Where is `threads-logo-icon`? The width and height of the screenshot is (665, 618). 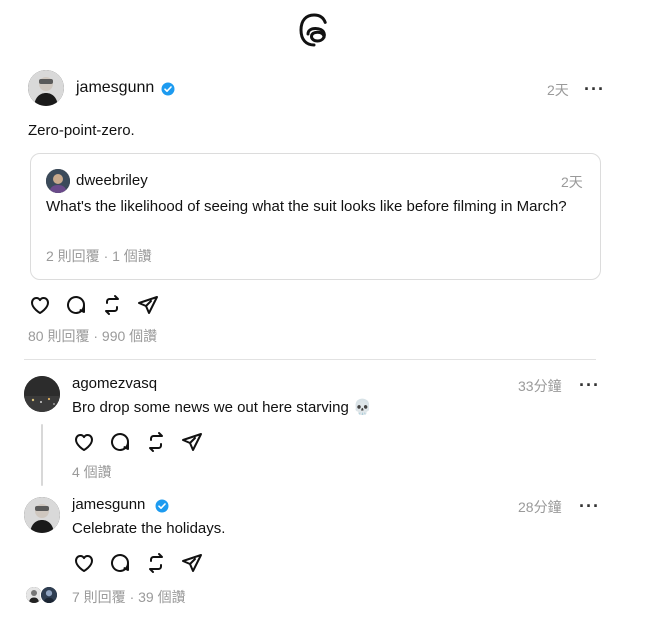 threads-logo-icon is located at coordinates (314, 30).